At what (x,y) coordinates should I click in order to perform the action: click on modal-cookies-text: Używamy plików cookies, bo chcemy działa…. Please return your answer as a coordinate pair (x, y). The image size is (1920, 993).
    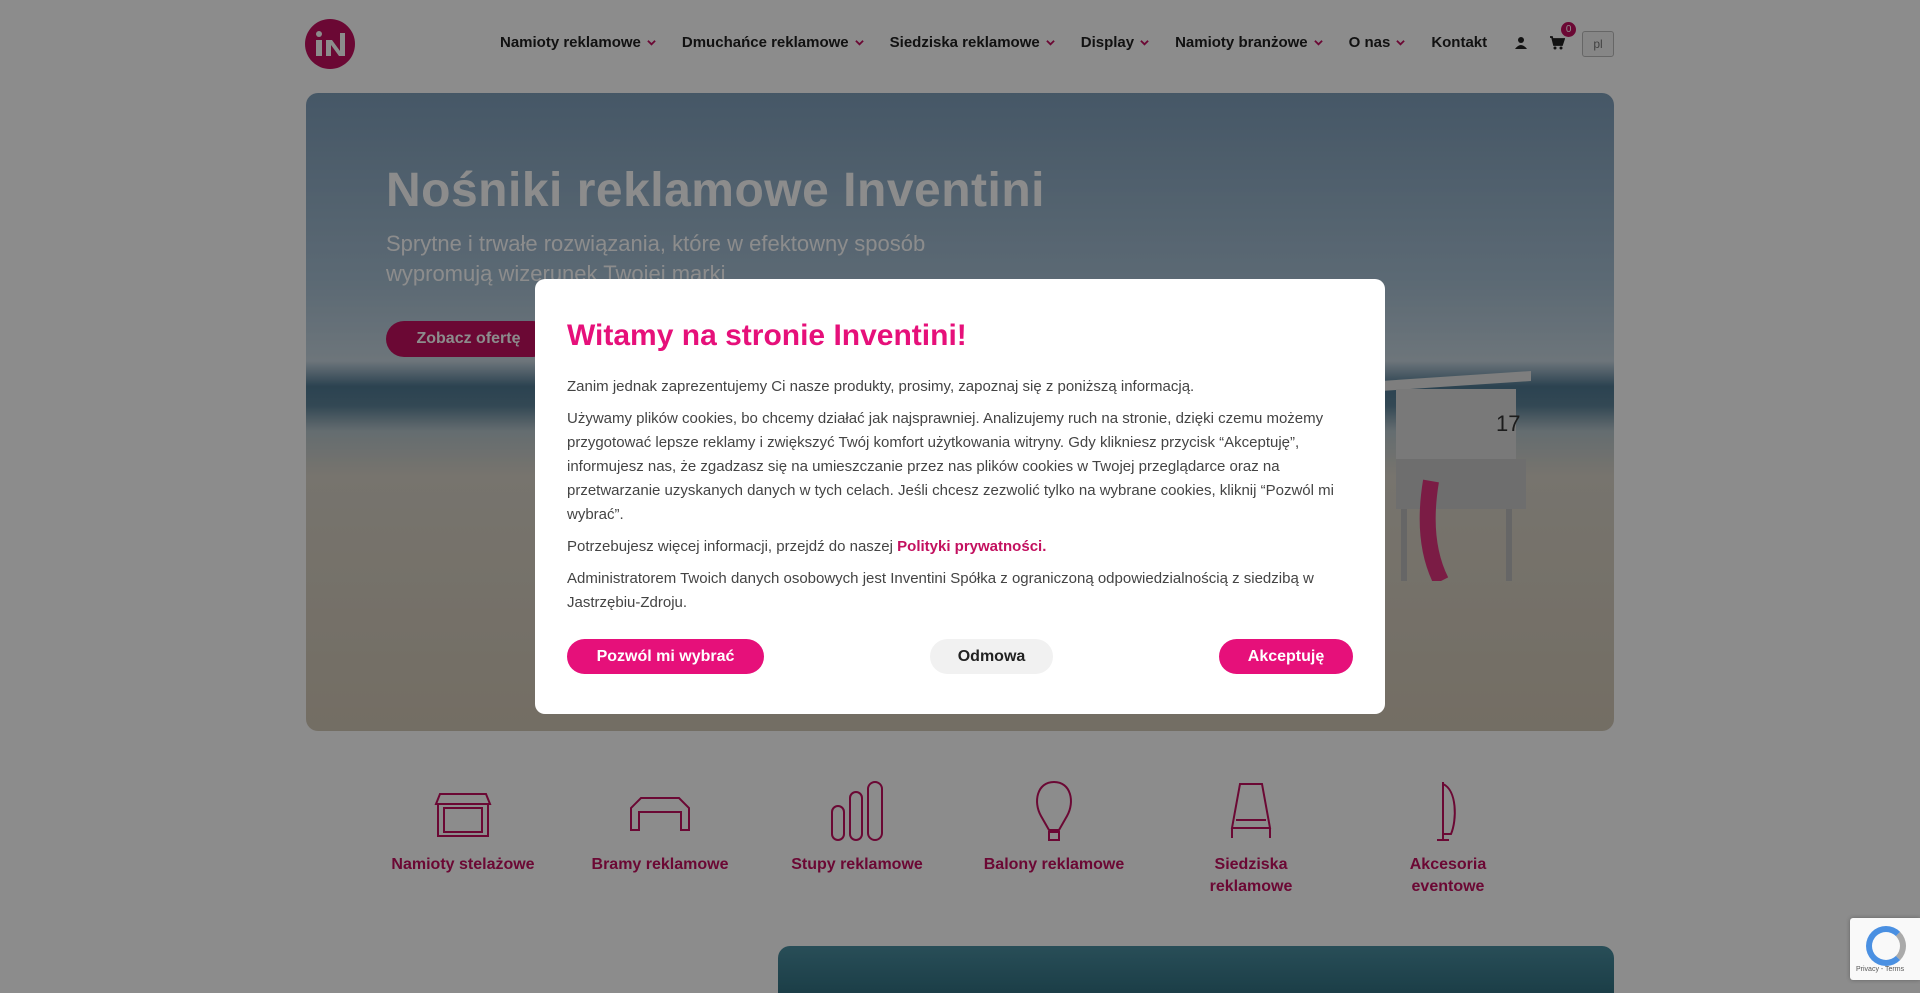
    Looking at the image, I should click on (950, 466).